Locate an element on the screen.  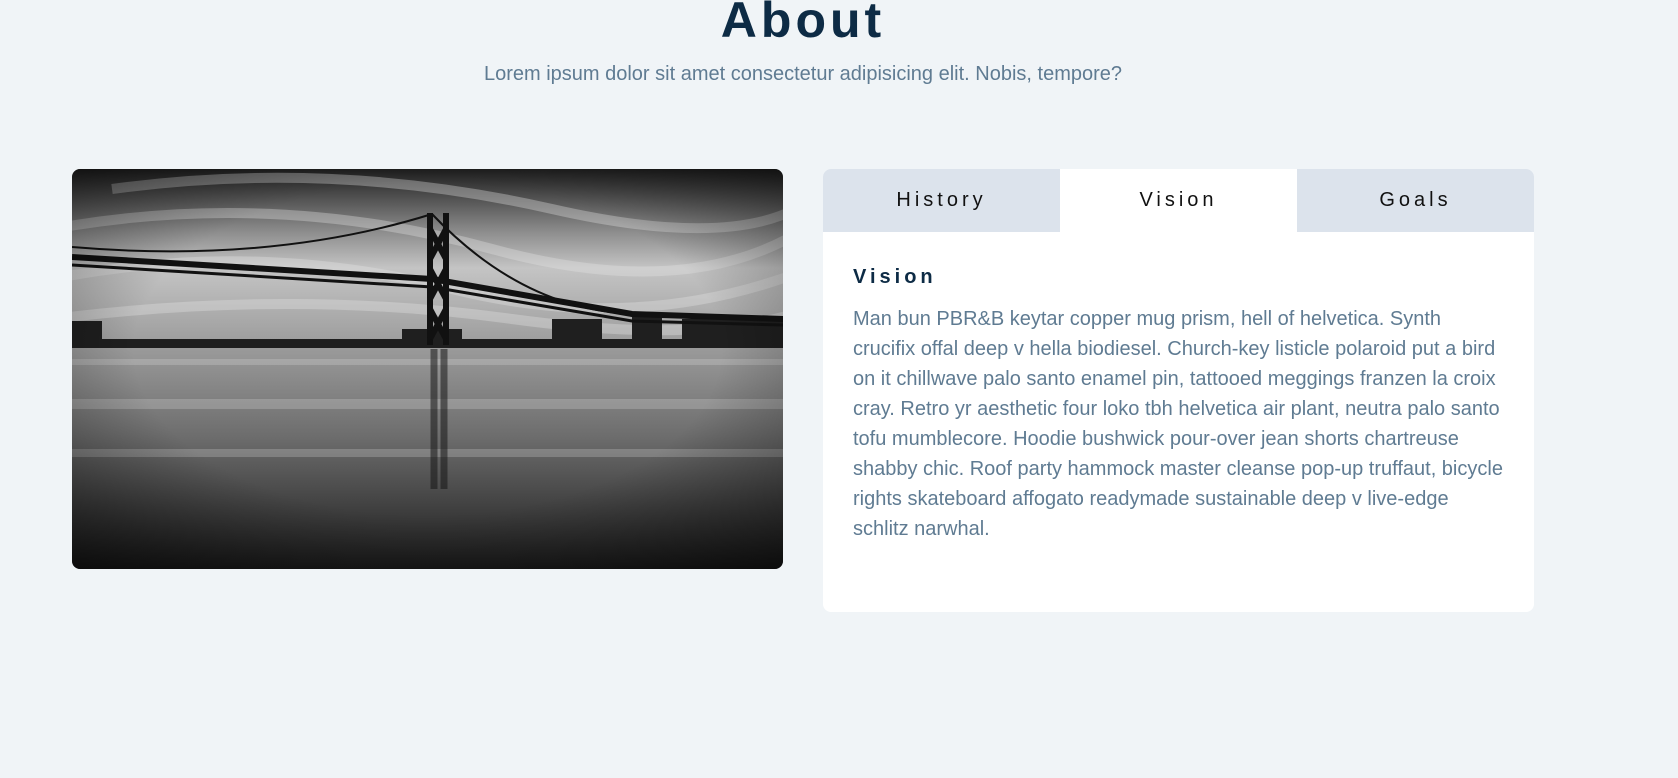
tab-goals: Goals is located at coordinates (1415, 200).